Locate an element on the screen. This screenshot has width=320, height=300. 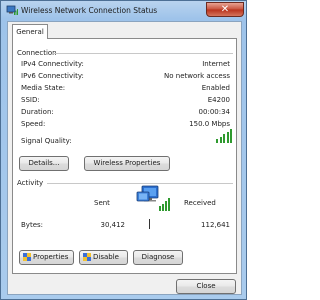
connection-heading: Connection is located at coordinates (37, 53).